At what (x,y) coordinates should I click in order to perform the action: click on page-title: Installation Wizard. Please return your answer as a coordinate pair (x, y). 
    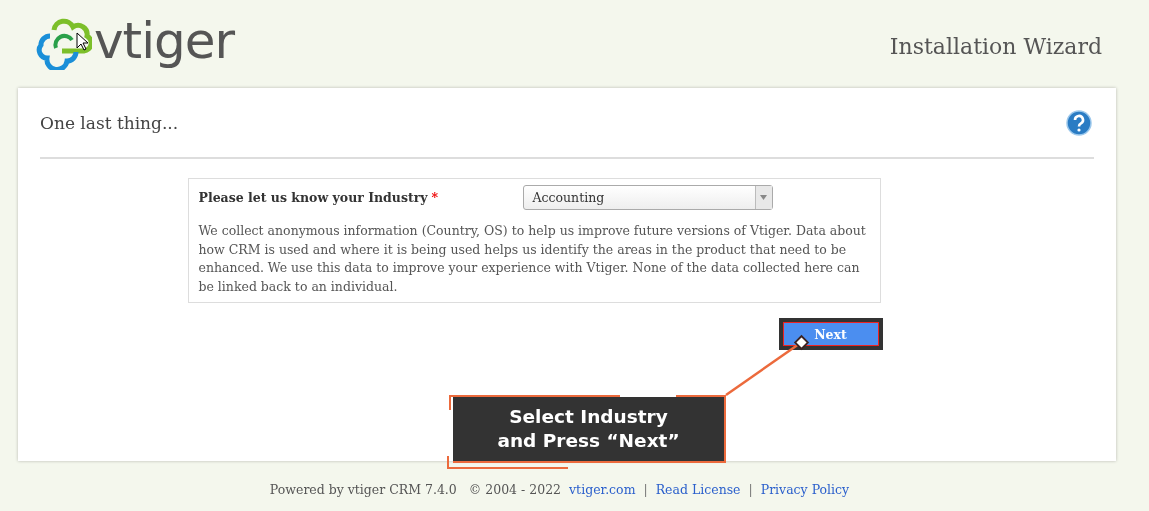
    Looking at the image, I should click on (995, 46).